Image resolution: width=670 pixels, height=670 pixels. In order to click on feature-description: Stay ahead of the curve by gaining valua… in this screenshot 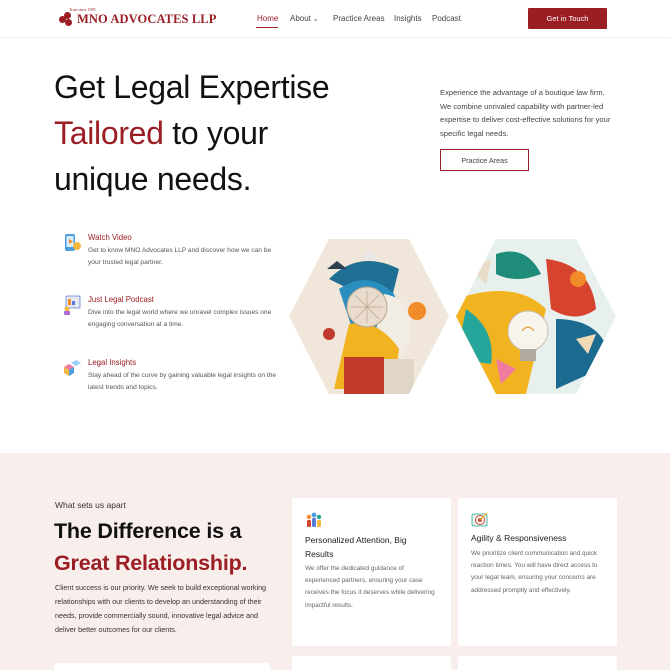, I will do `click(182, 381)`.